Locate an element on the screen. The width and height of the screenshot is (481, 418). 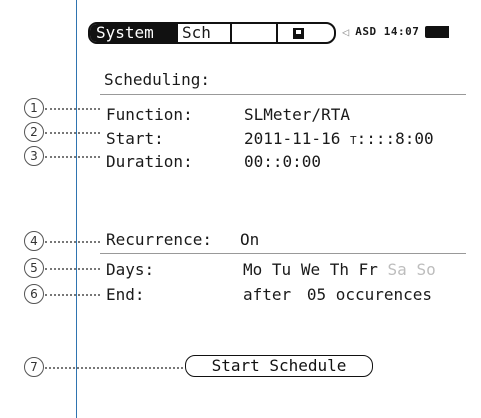
speaker-icon: ◁ is located at coordinates (346, 32).